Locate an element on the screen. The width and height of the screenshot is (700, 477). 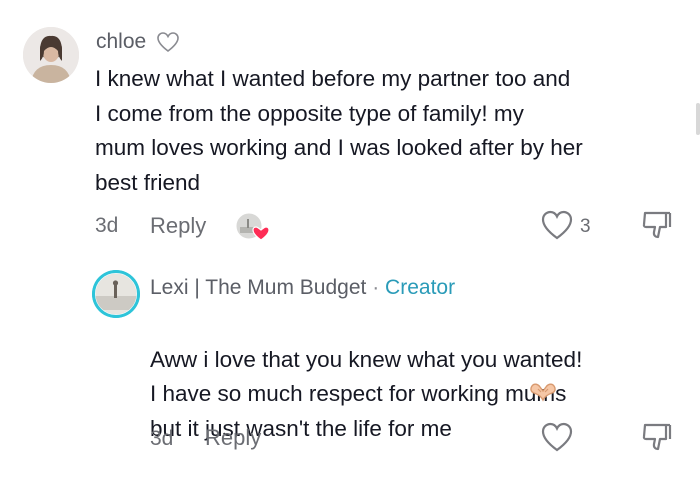
heart-hands-icon is located at coordinates (543, 392).